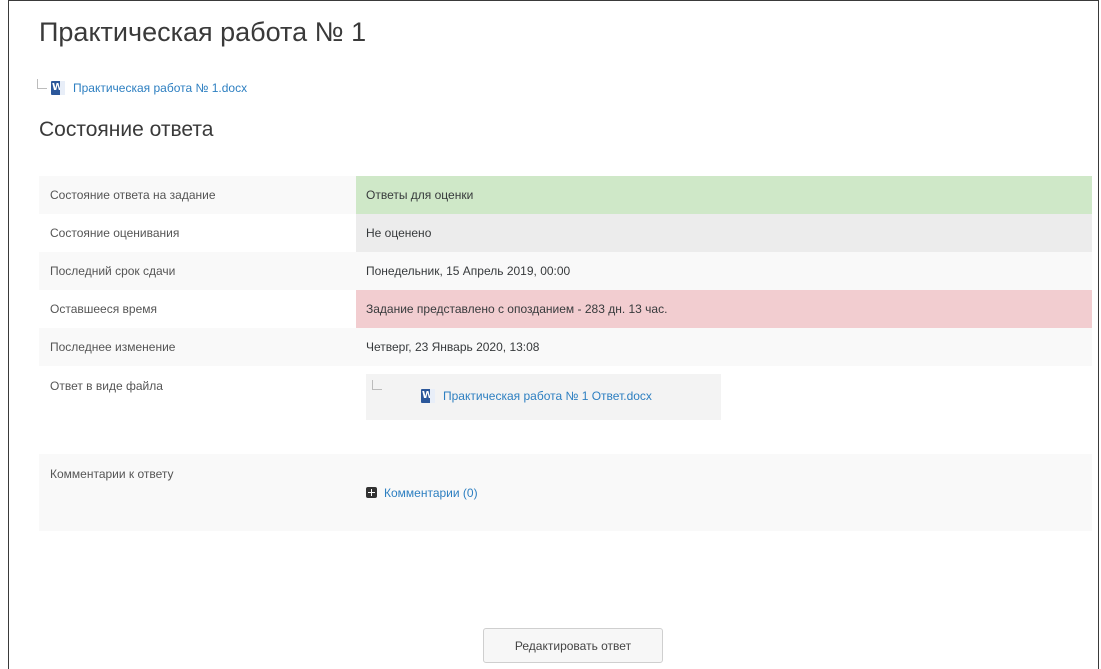  What do you see at coordinates (724, 404) in the screenshot?
I see `file-submission-value: Практическая работа № 1 Ответ.docx` at bounding box center [724, 404].